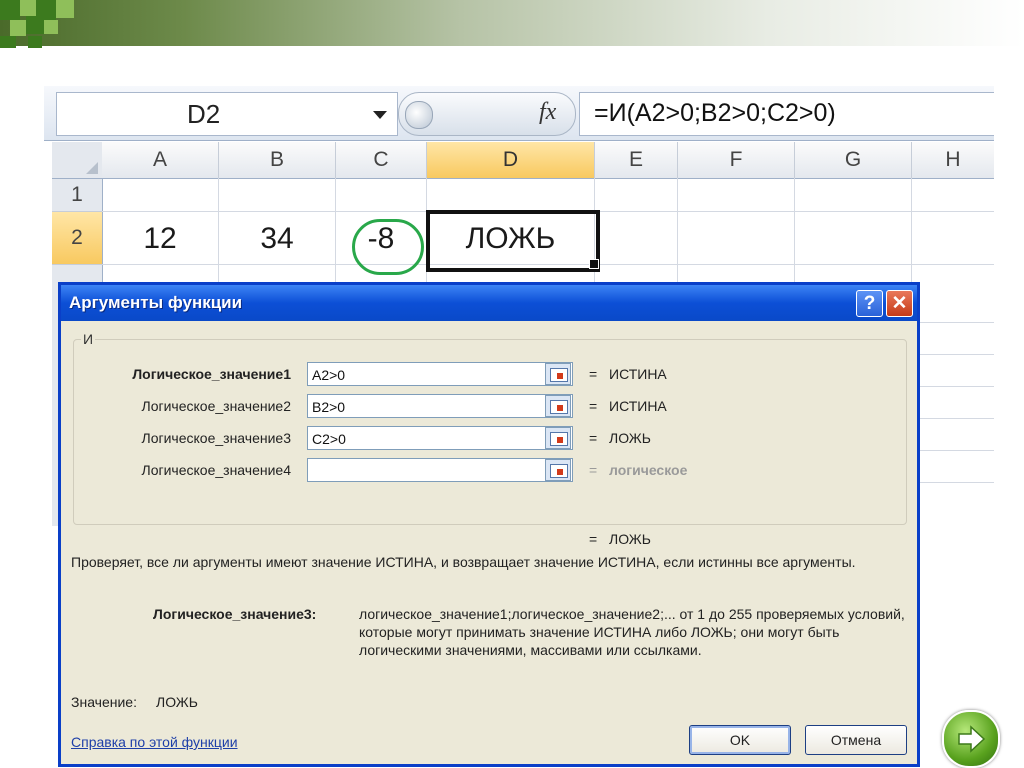  Describe the element at coordinates (715, 113) in the screenshot. I see `formula-text: =И(A2>0;B2>0;C2>0)` at that location.